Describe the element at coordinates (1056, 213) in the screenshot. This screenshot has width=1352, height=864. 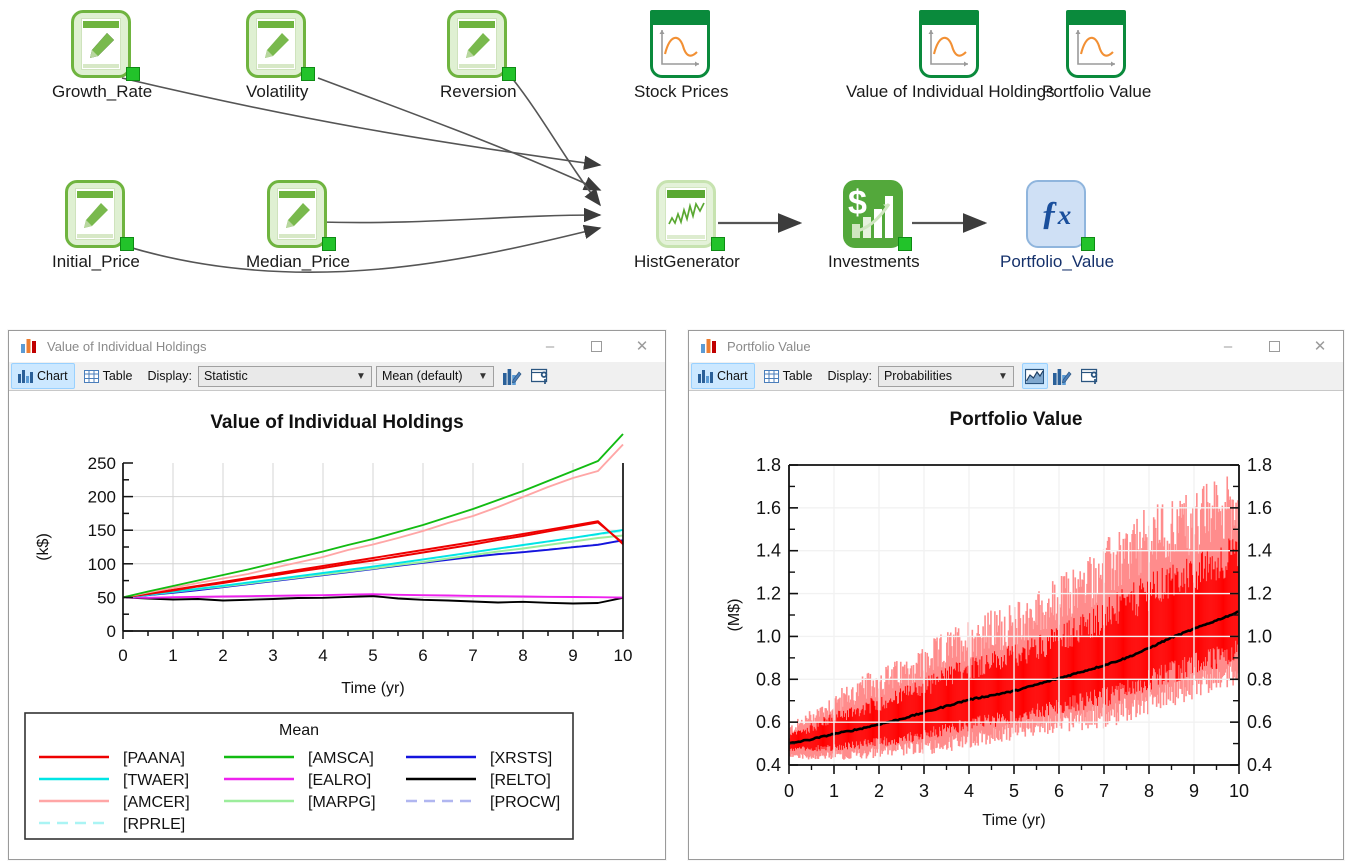
I see `fx-glyph: ƒx` at that location.